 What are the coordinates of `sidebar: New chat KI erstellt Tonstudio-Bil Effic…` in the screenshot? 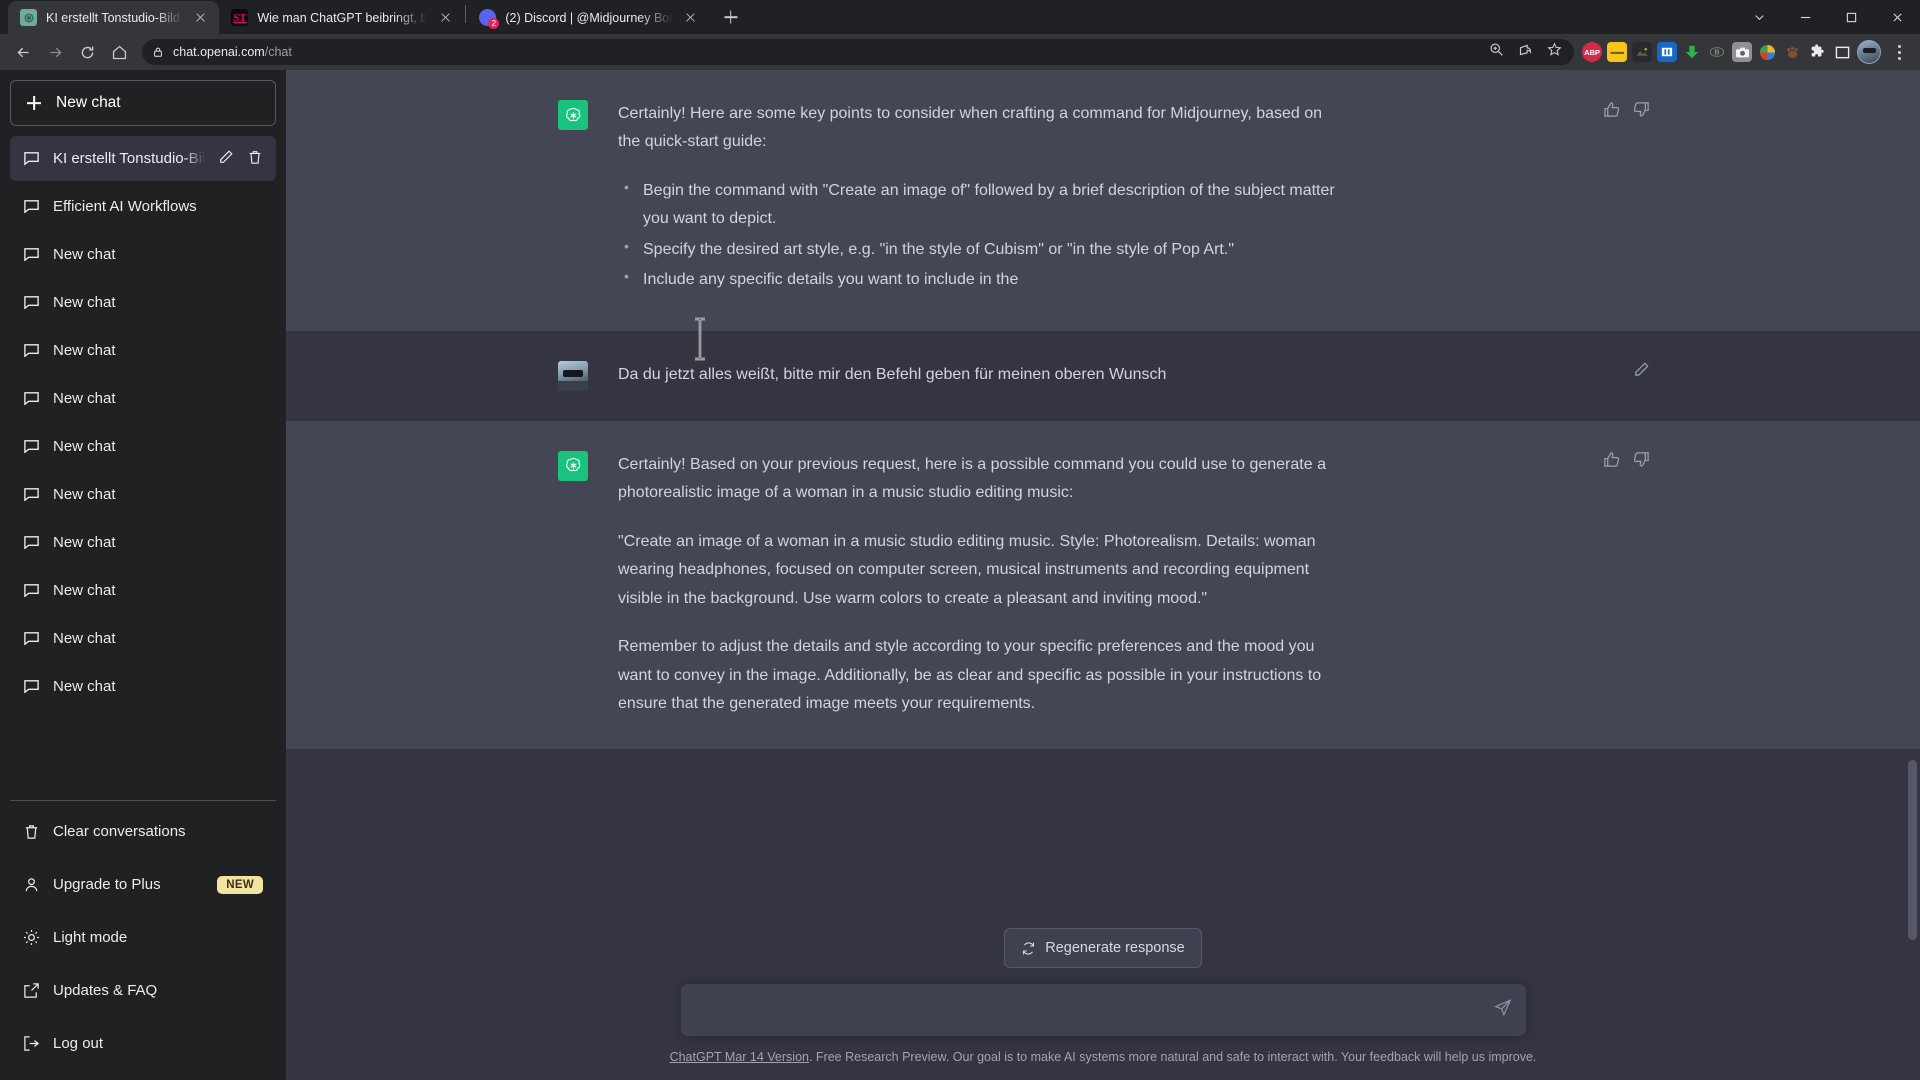 It's located at (143, 575).